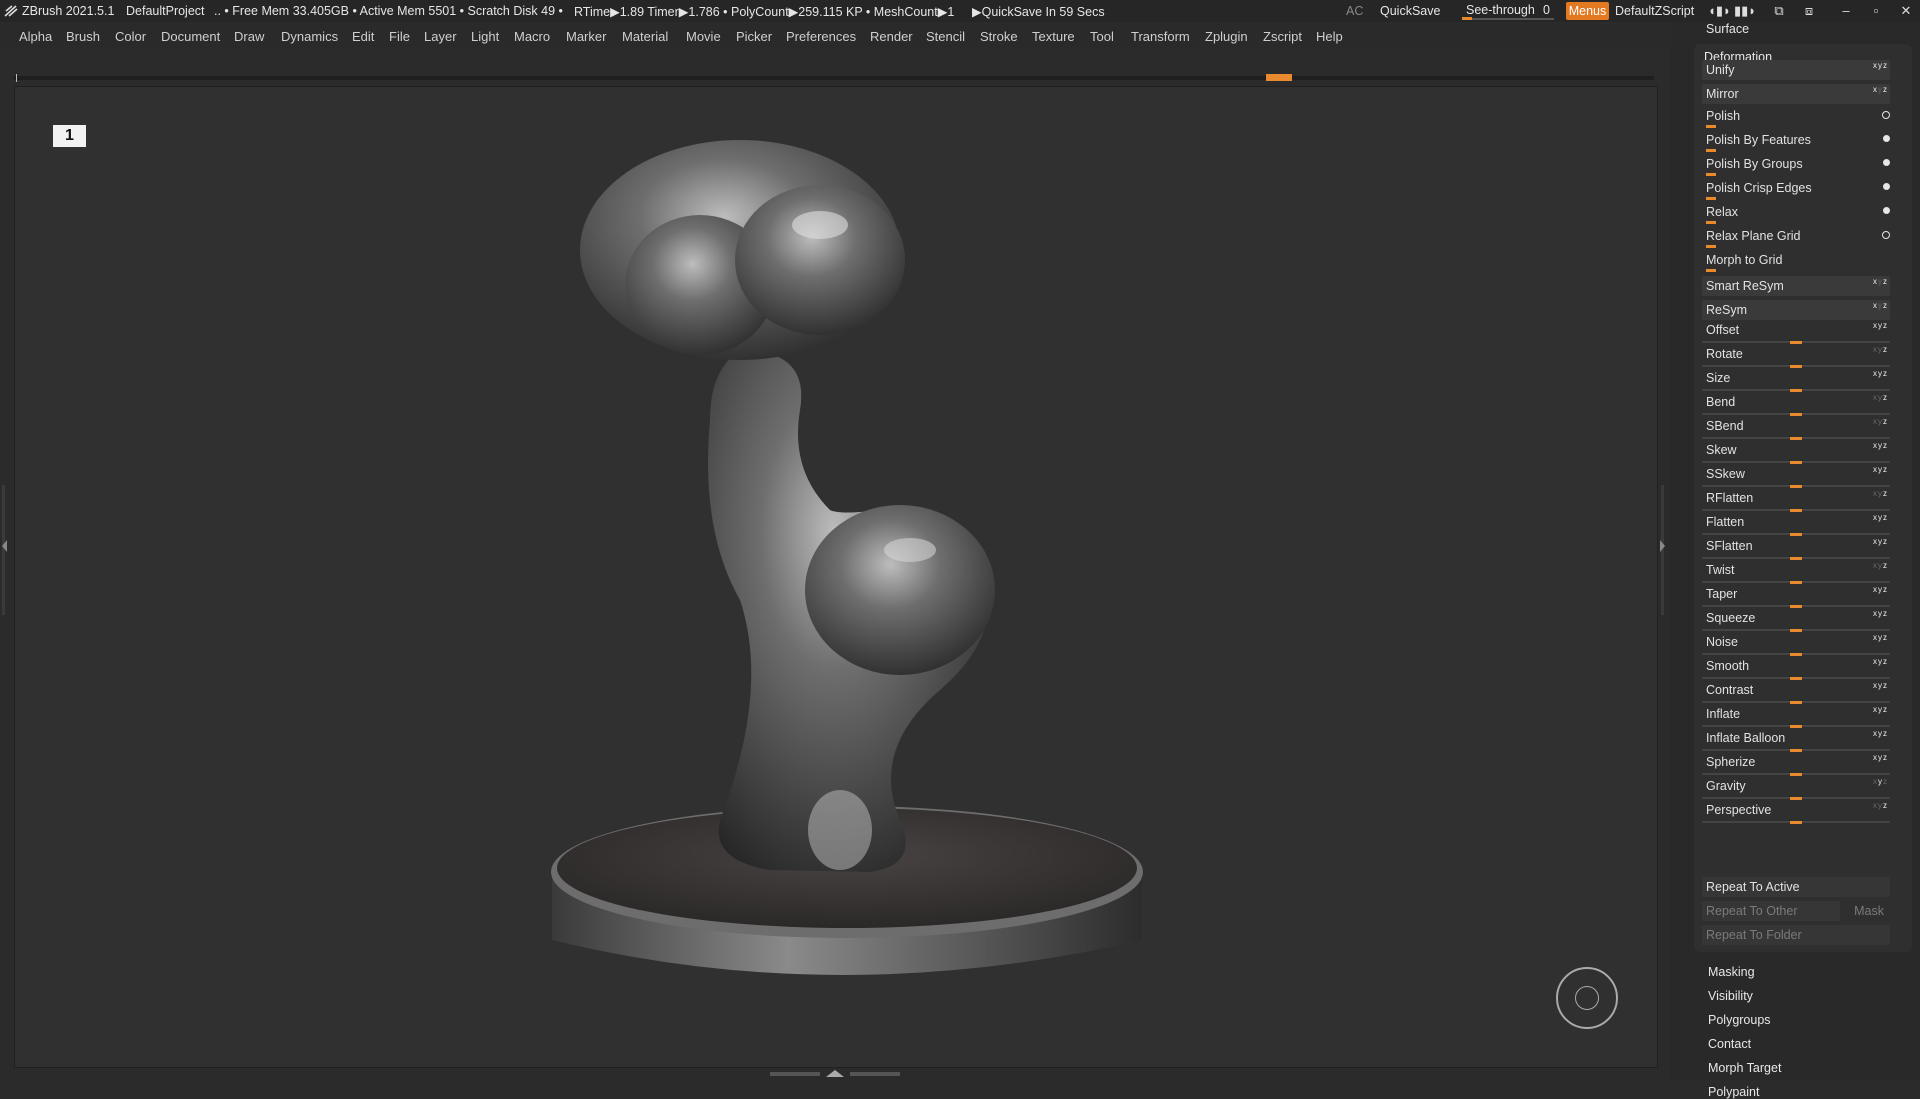 The height and width of the screenshot is (1099, 1920). Describe the element at coordinates (1796, 311) in the screenshot. I see `resym-button: ReSym xyz` at that location.